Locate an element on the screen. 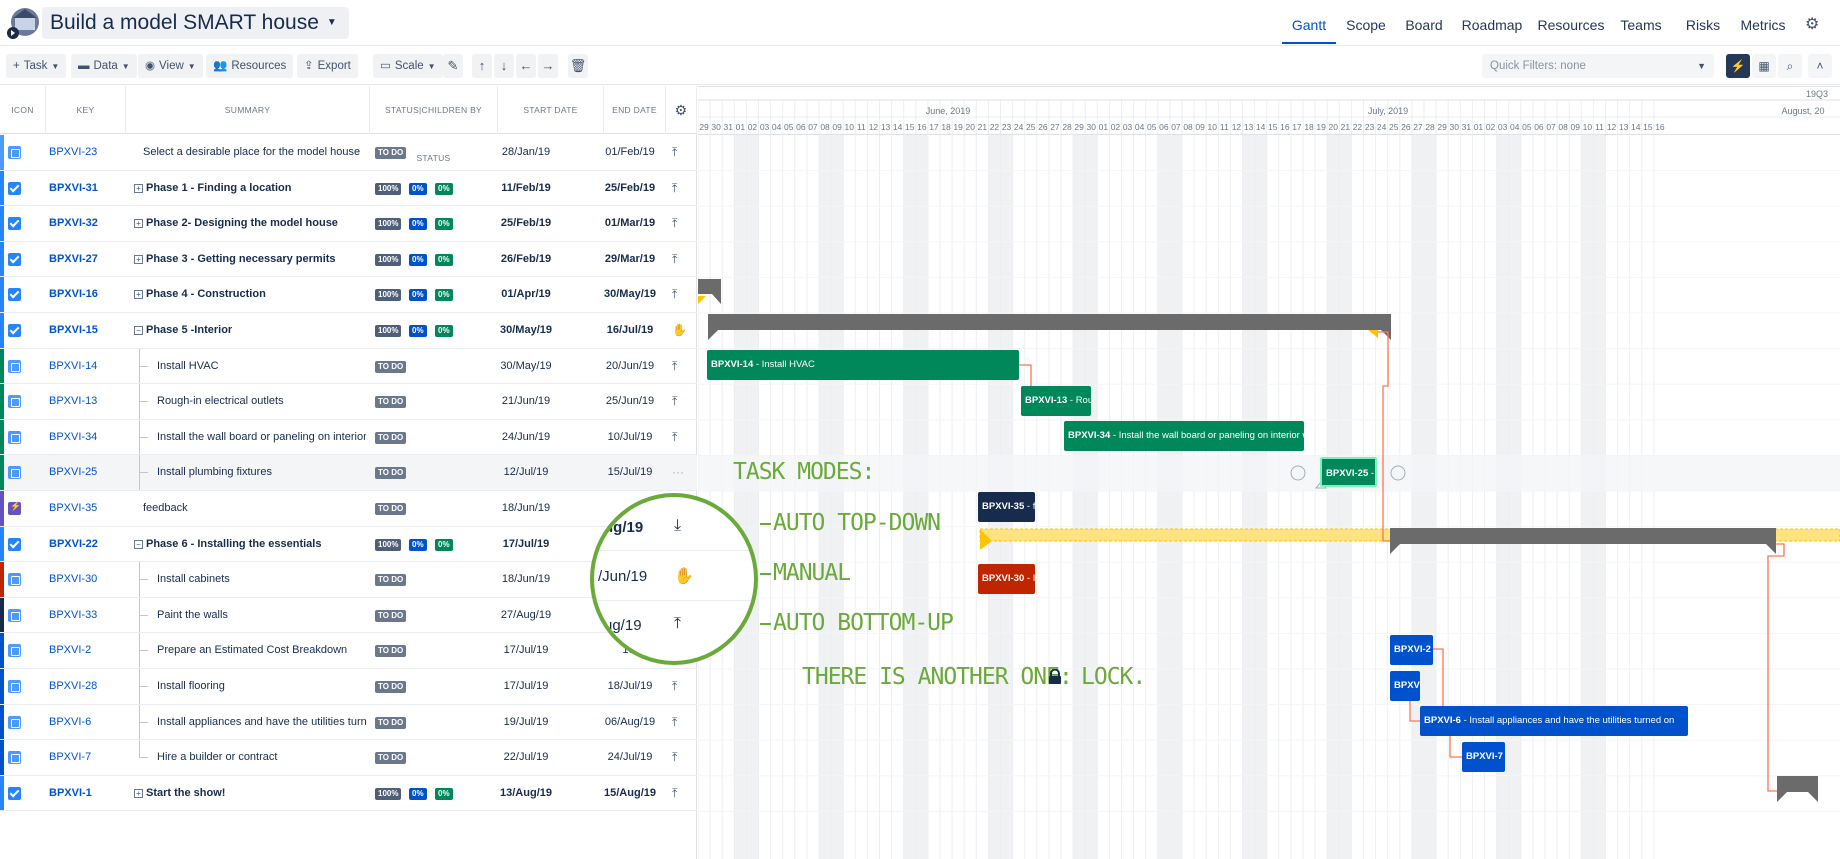 This screenshot has height=859, width=1840. tab-teams: Teams is located at coordinates (1641, 22).